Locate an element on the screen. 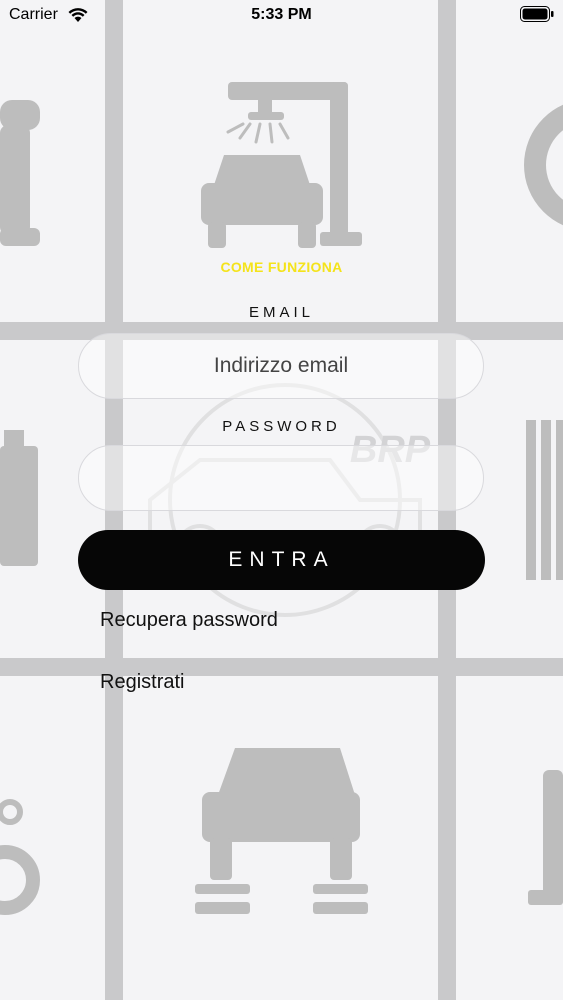  password-input is located at coordinates (281, 478).